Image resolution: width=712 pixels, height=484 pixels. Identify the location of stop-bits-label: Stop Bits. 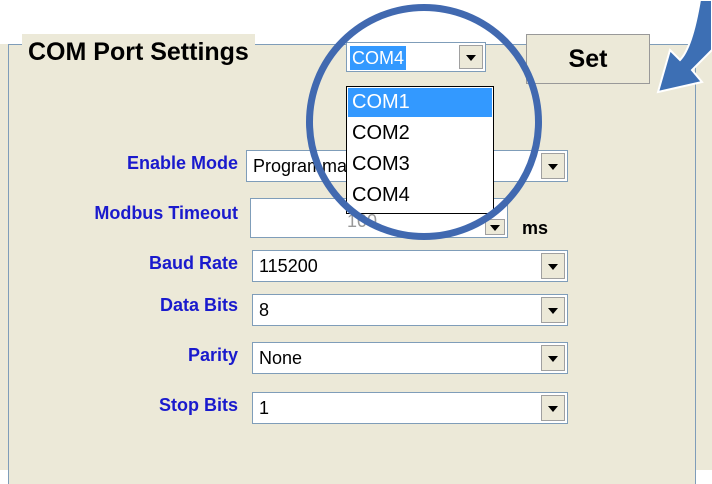
(198, 405).